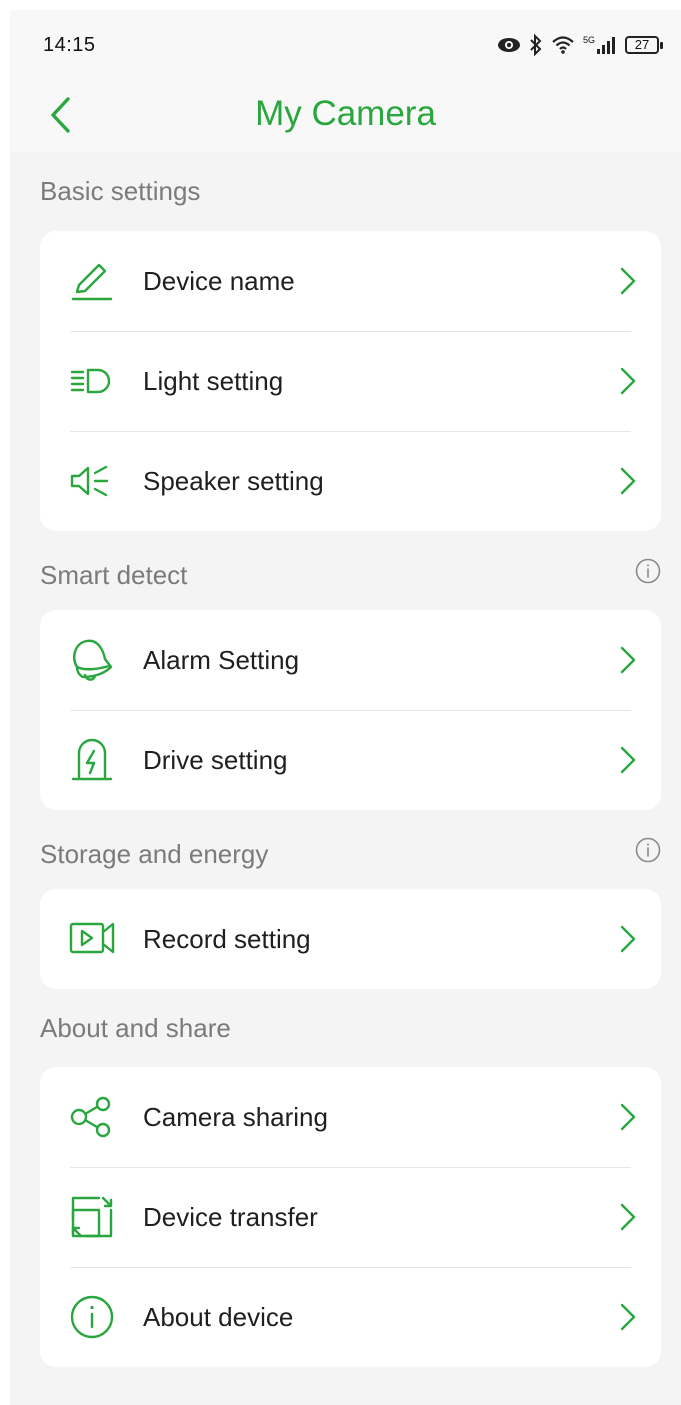  I want to click on info-circle-icon, so click(92, 1317).